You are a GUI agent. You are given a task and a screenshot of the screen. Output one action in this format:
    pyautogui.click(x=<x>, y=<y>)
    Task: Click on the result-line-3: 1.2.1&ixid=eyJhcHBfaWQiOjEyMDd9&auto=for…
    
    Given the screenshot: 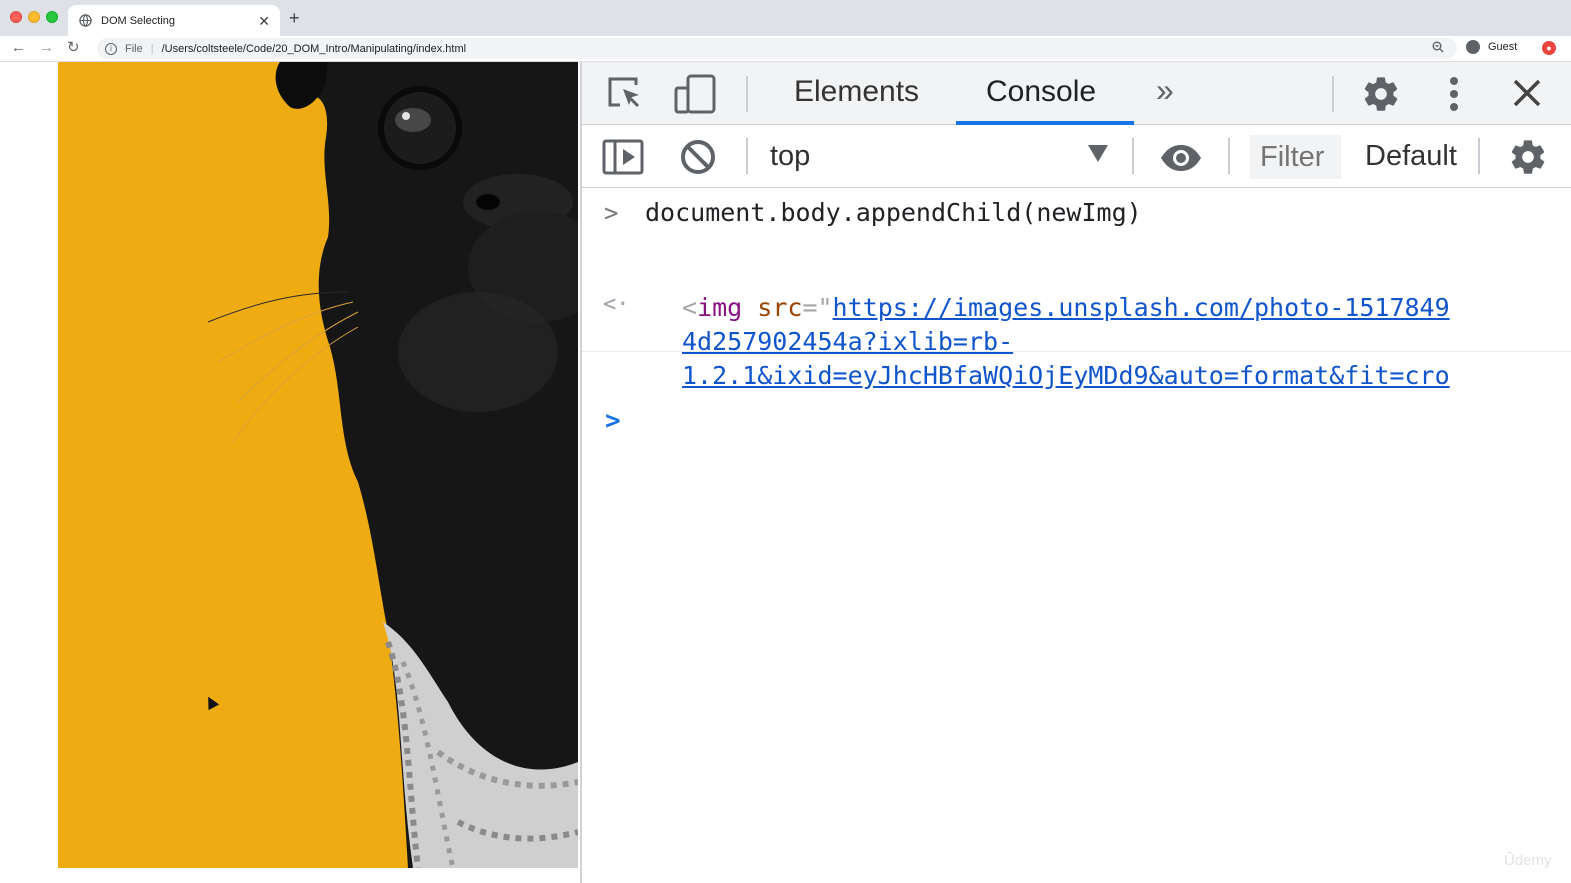 What is the action you would take?
    pyautogui.click(x=1066, y=376)
    